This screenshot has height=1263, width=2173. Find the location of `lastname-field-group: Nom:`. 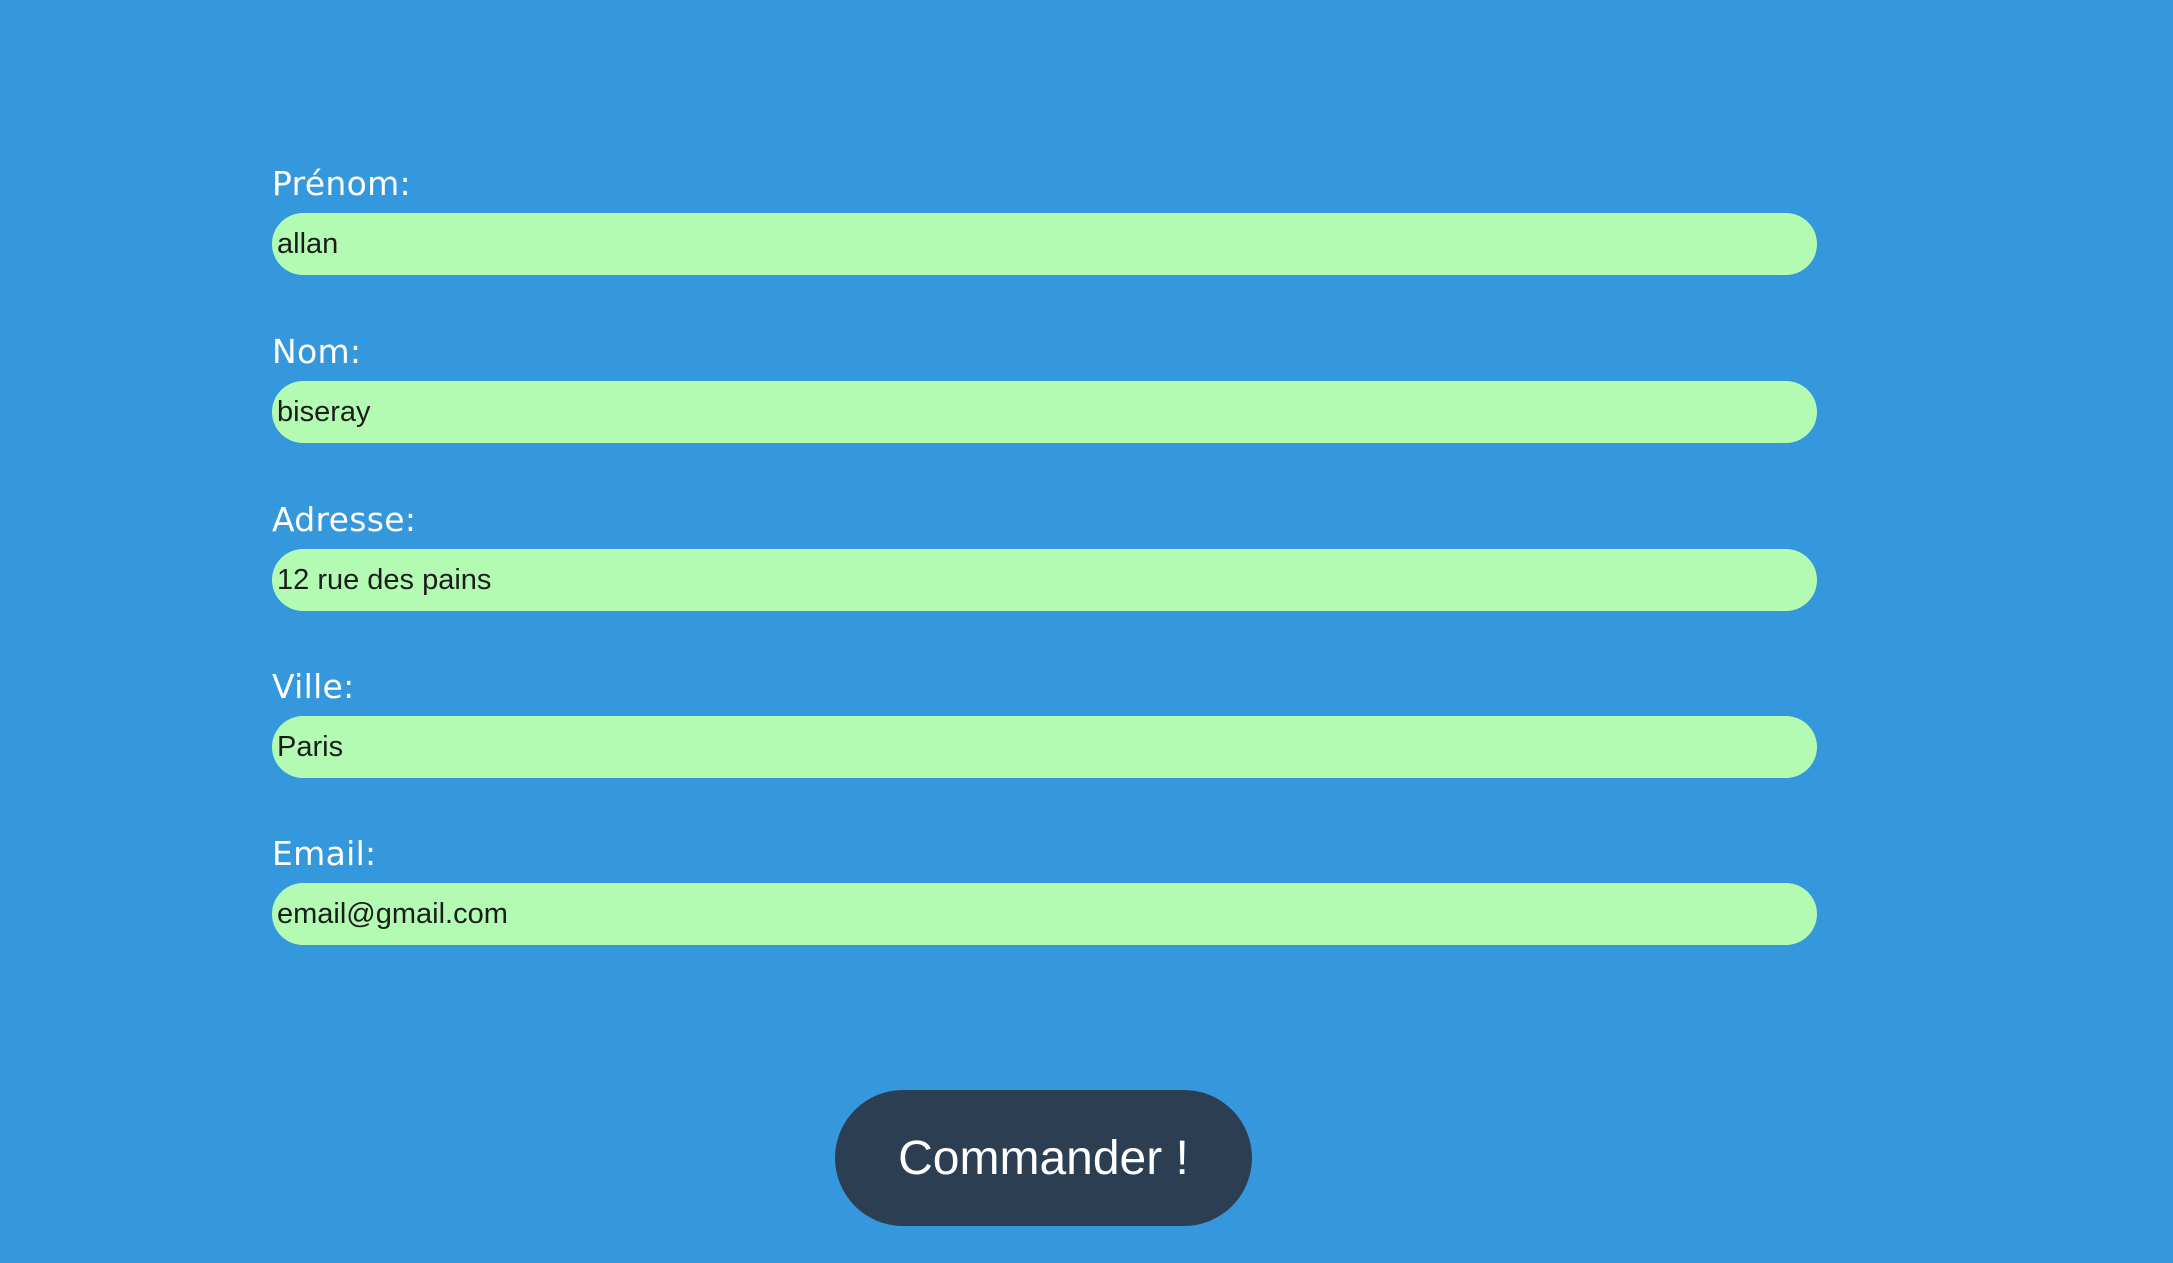

lastname-field-group: Nom: is located at coordinates (1044, 392).